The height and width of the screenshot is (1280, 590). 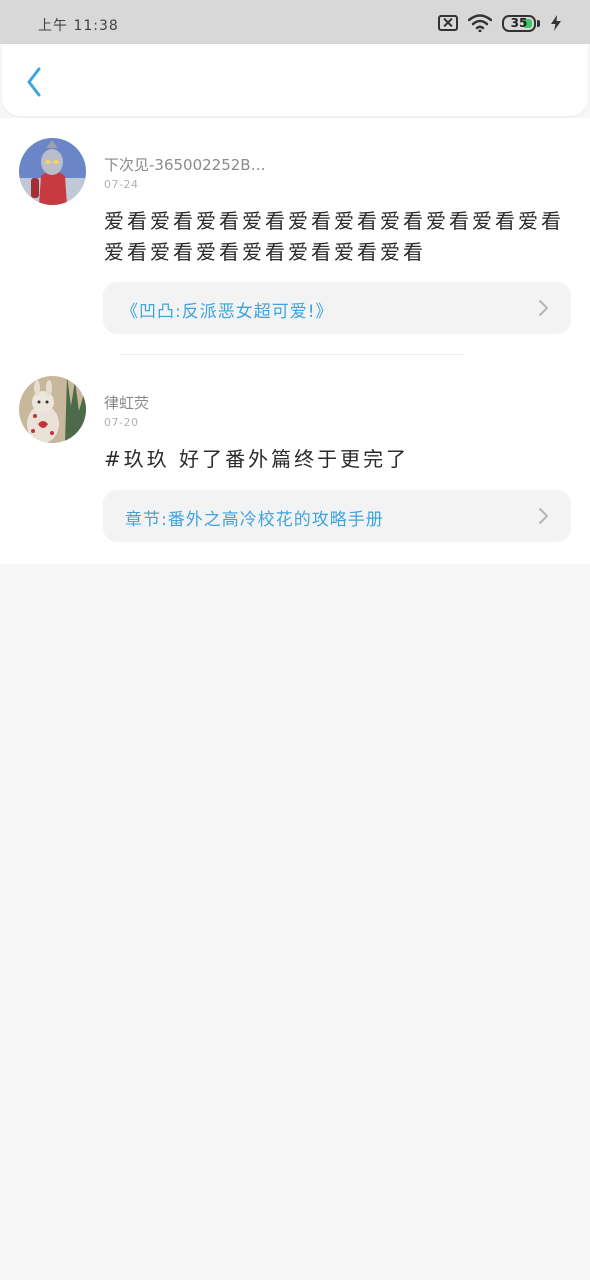 I want to click on battery-level: 35, so click(x=519, y=23).